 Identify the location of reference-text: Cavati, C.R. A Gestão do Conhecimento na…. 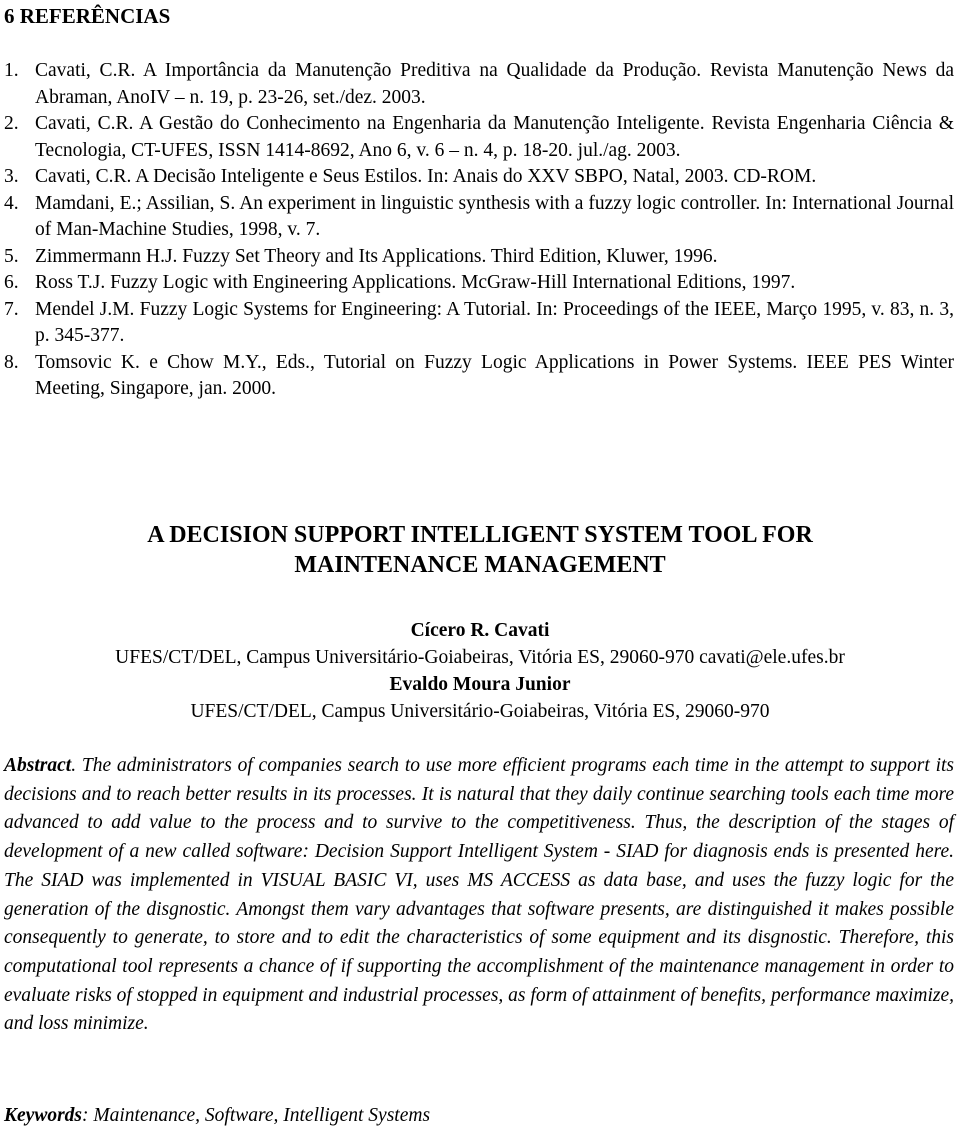
(494, 137).